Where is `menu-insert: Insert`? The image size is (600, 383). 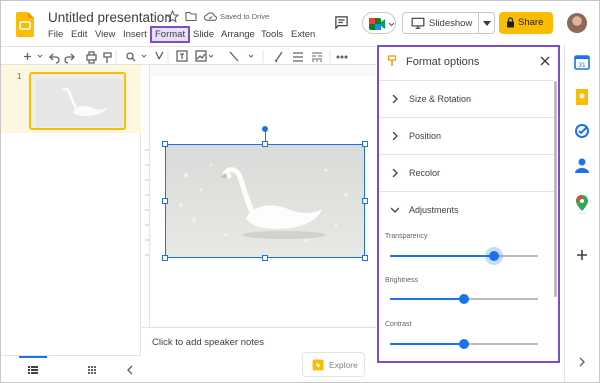 menu-insert: Insert is located at coordinates (135, 34).